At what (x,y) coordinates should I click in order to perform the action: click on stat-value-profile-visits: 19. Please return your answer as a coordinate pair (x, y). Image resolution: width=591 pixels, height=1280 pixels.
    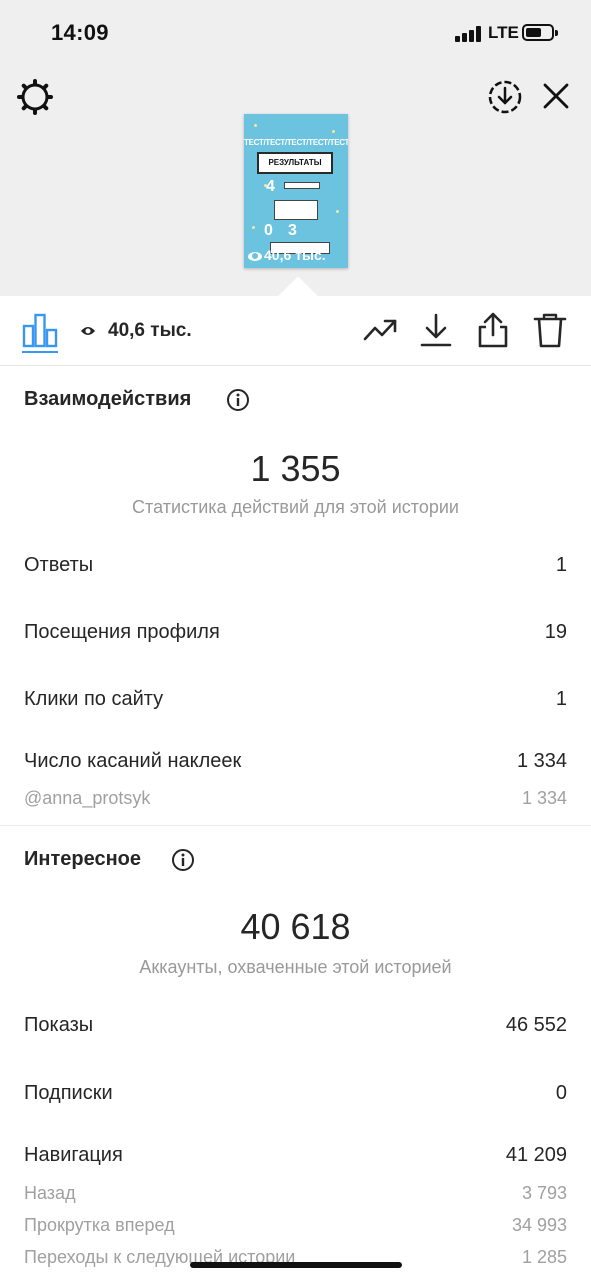
    Looking at the image, I should click on (555, 632).